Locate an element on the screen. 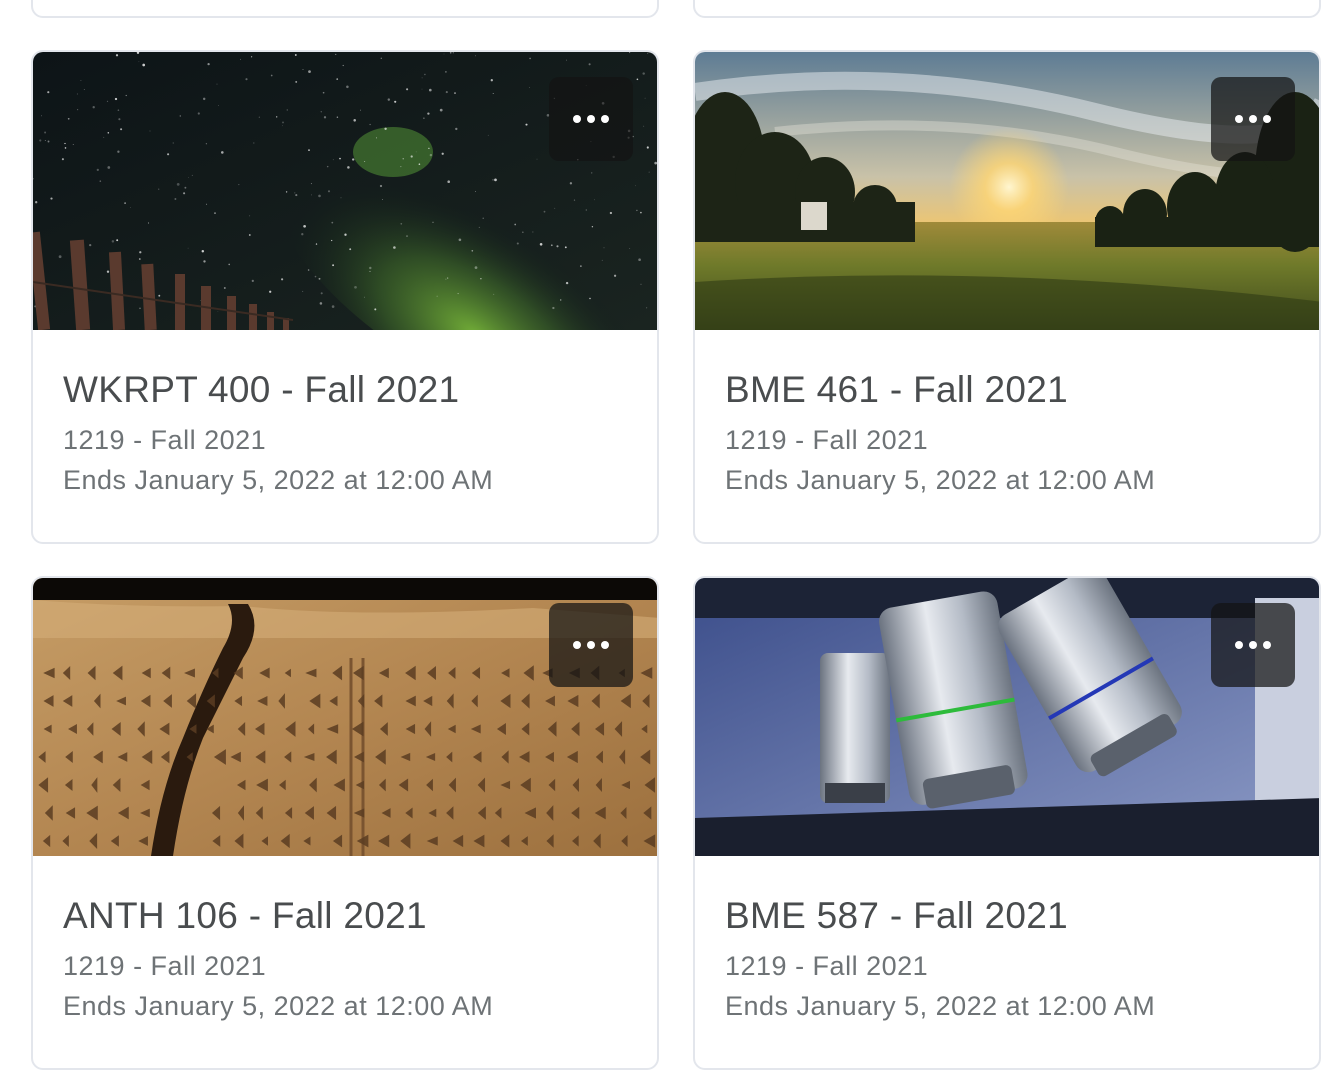 The image size is (1340, 1083). course-title: BME 461 - Fall 2021 is located at coordinates (1007, 390).